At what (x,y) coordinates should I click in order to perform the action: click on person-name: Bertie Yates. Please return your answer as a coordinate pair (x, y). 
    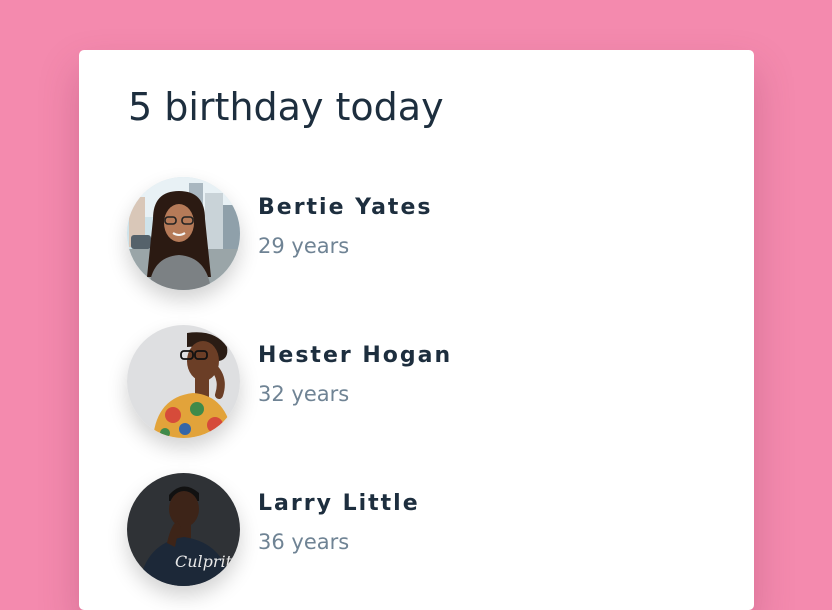
    Looking at the image, I should click on (345, 207).